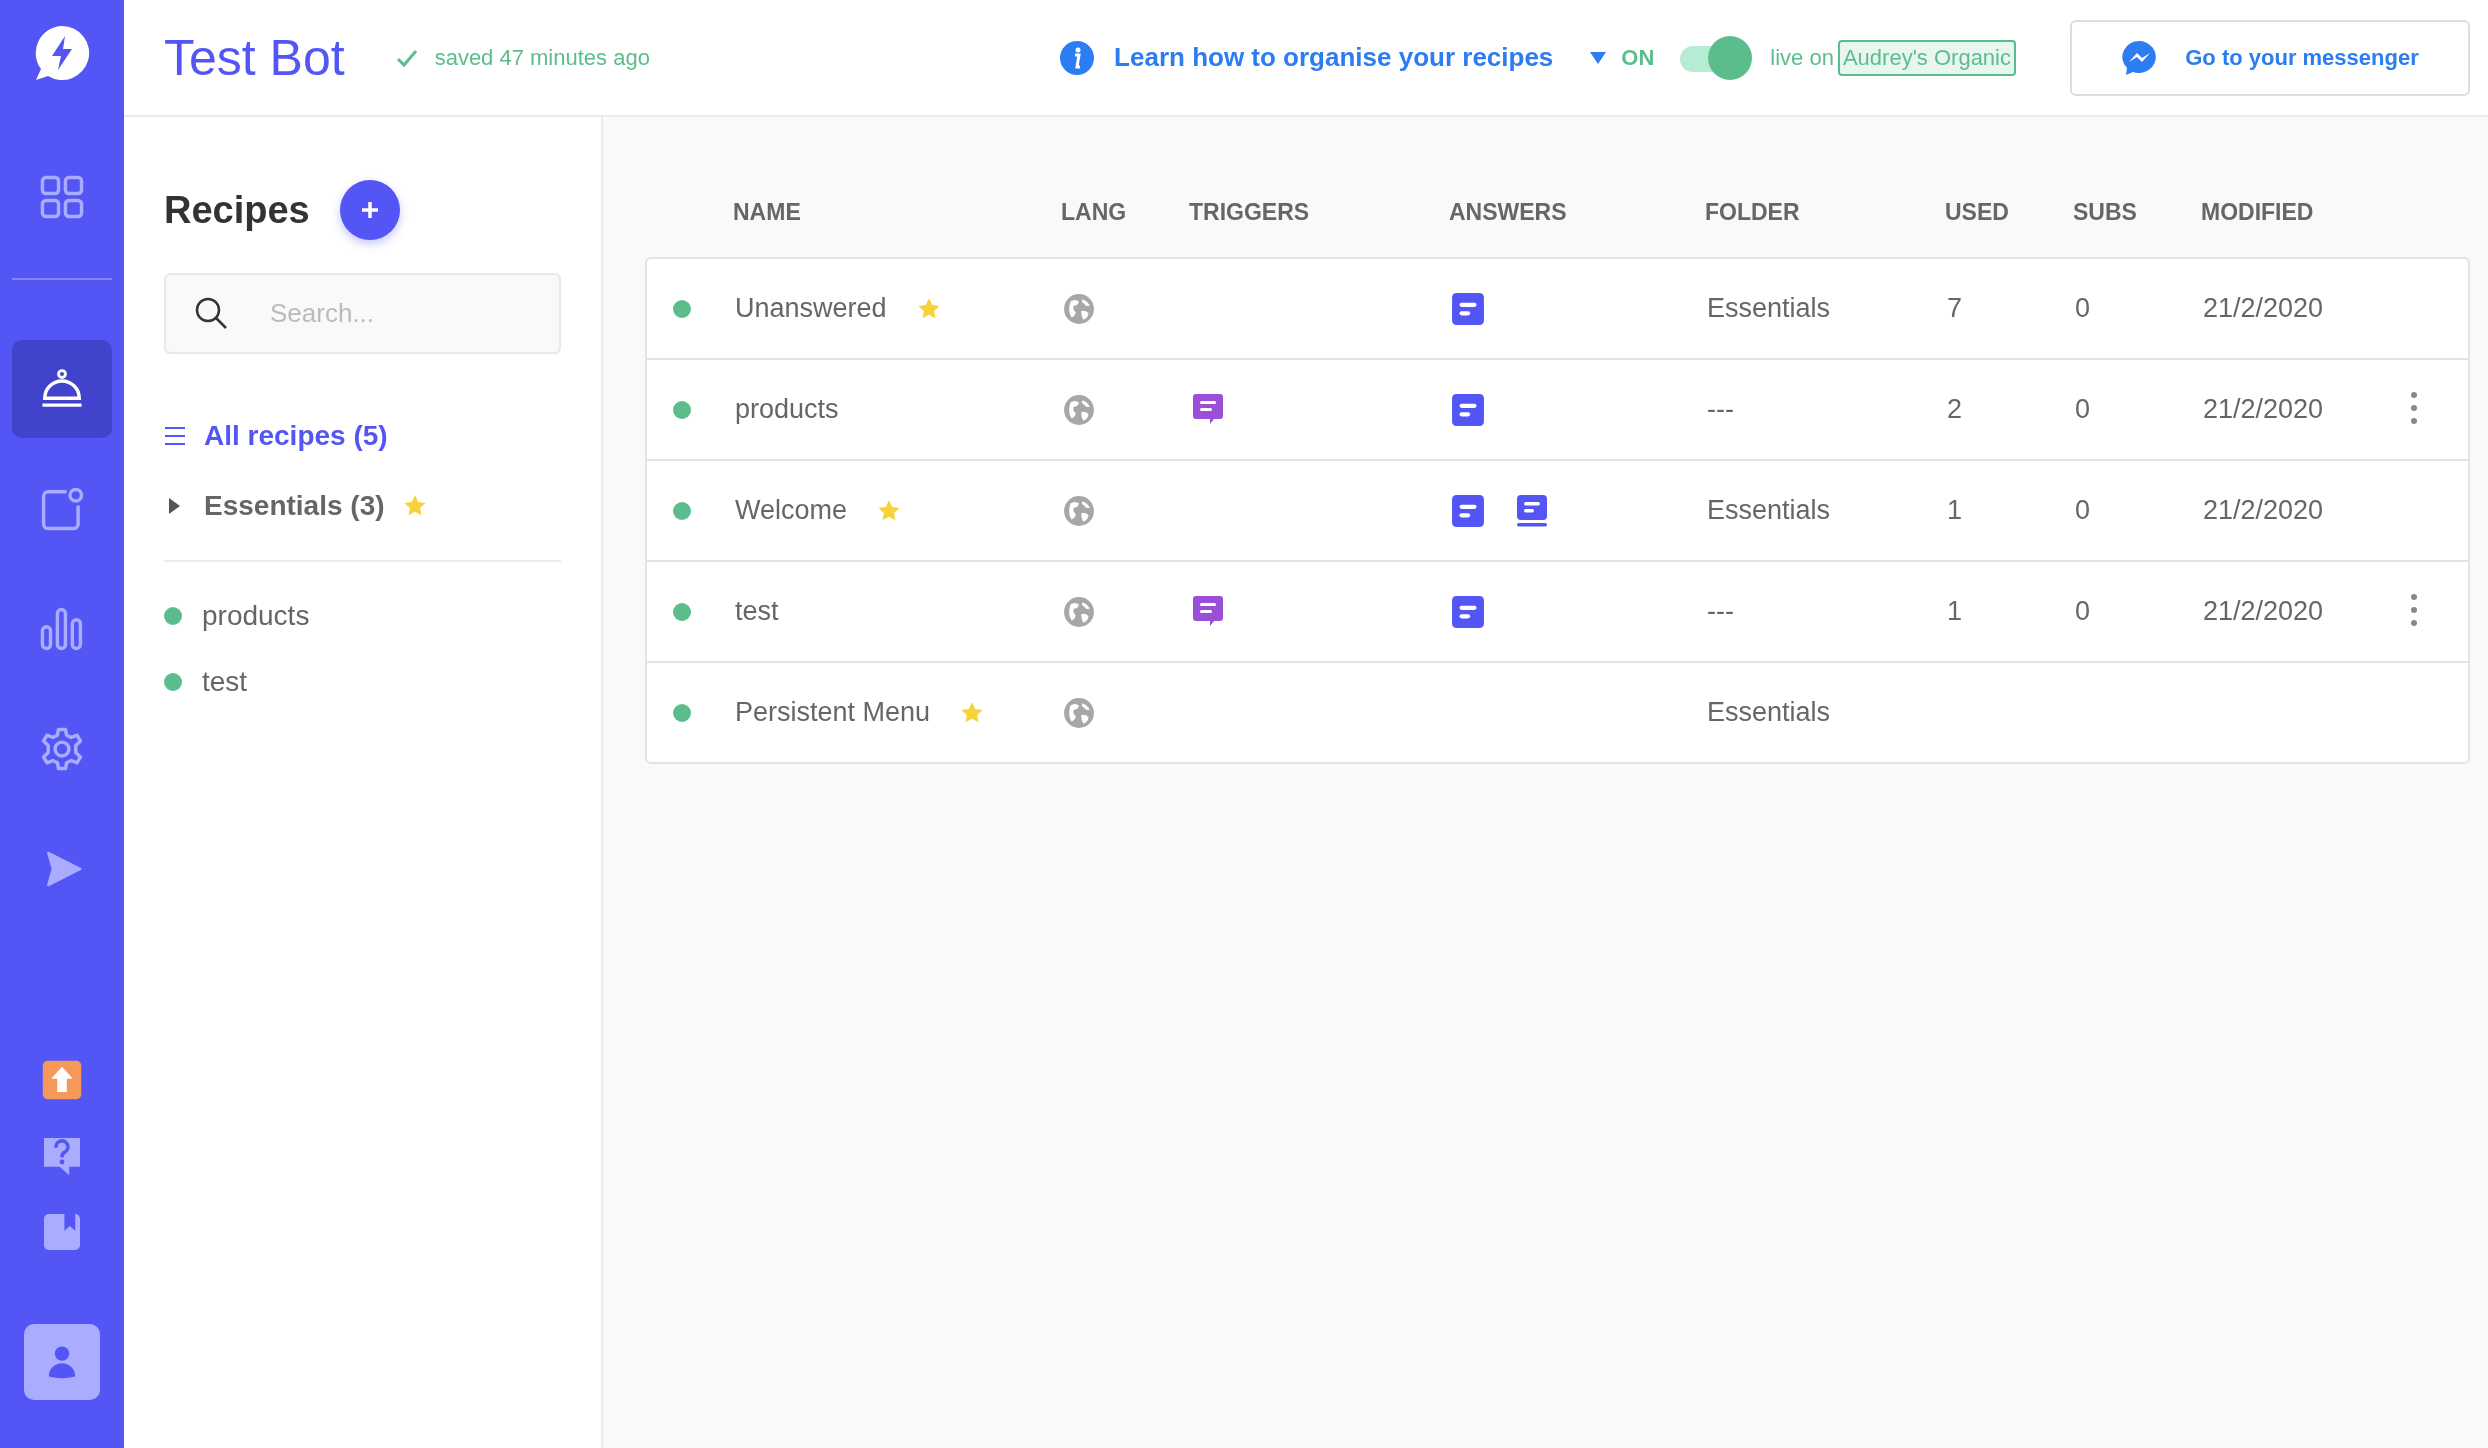  I want to click on square-dot-icon, so click(62, 509).